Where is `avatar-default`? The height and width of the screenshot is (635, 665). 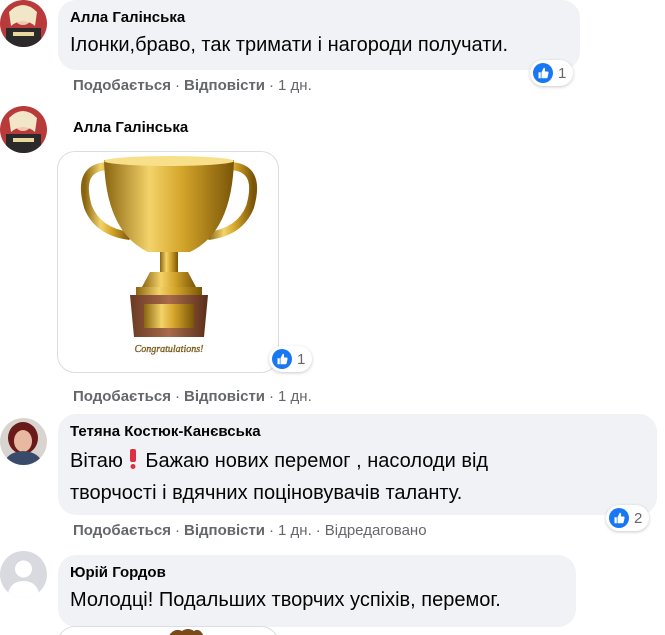 avatar-default is located at coordinates (23, 574).